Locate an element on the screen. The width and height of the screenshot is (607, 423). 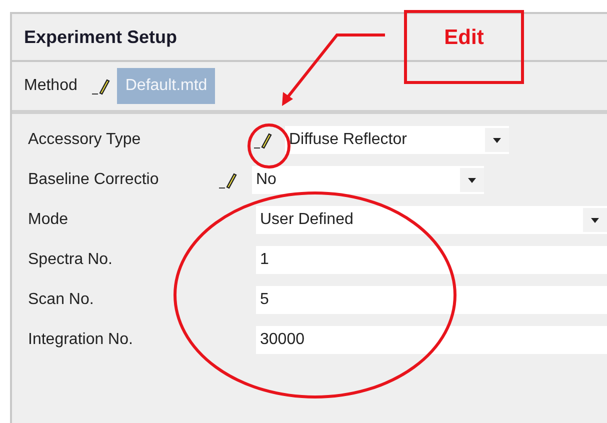
field-label: Accessory Type is located at coordinates (85, 140).